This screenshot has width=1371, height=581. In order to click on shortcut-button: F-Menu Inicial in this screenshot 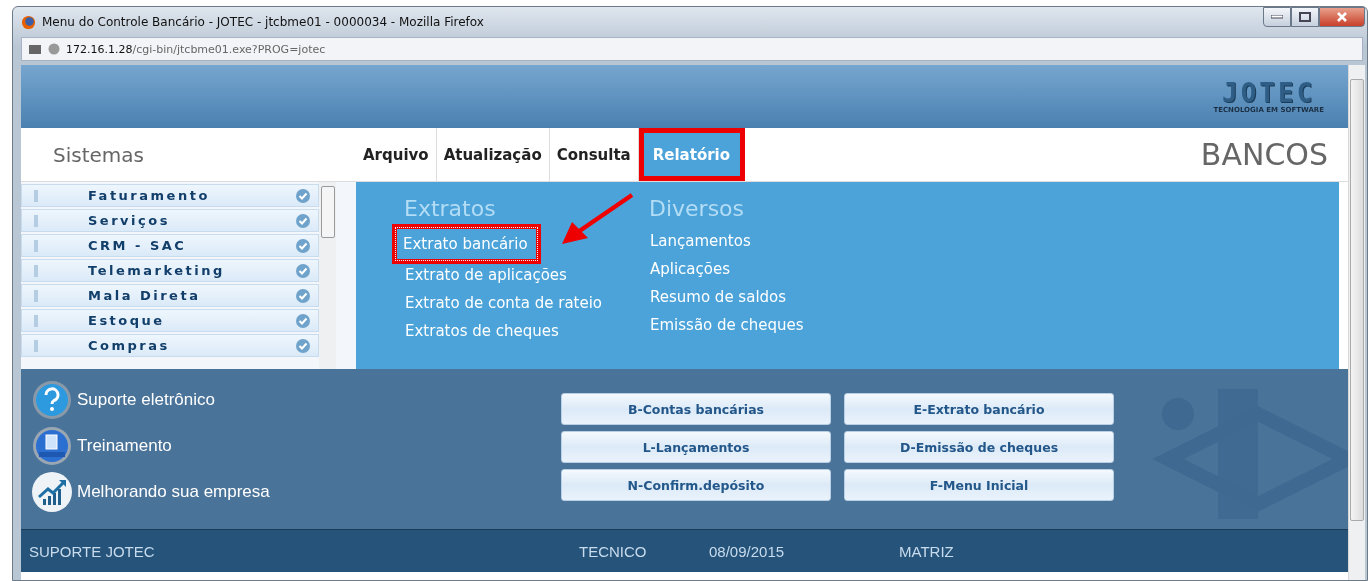, I will do `click(979, 485)`.